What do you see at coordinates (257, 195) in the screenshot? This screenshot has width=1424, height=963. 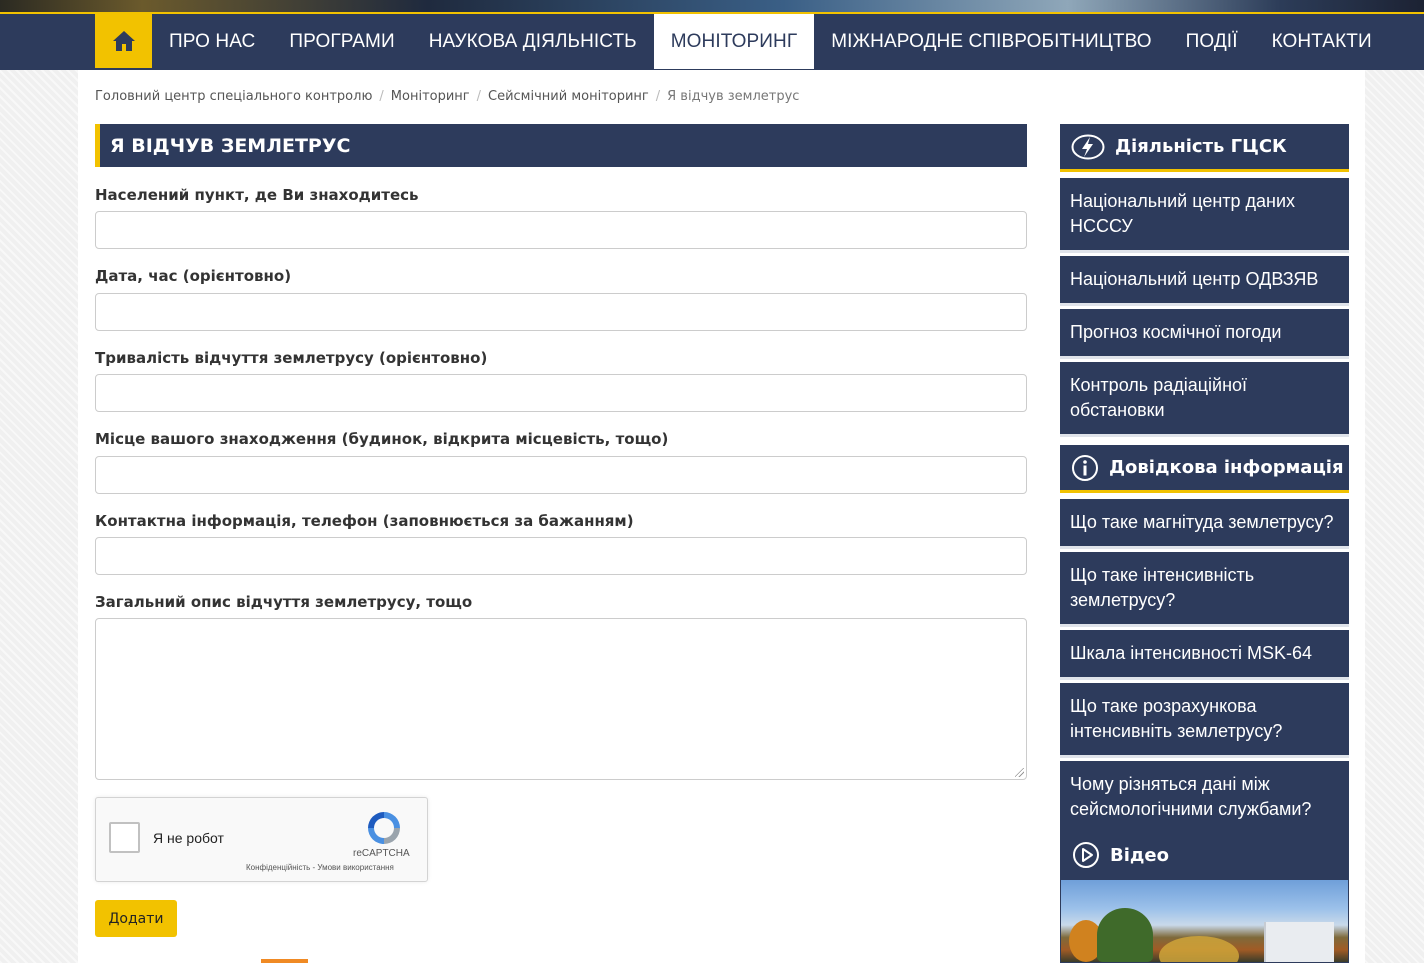 I see `field-label-location: Населений пункт, де Ви знаходитесь` at bounding box center [257, 195].